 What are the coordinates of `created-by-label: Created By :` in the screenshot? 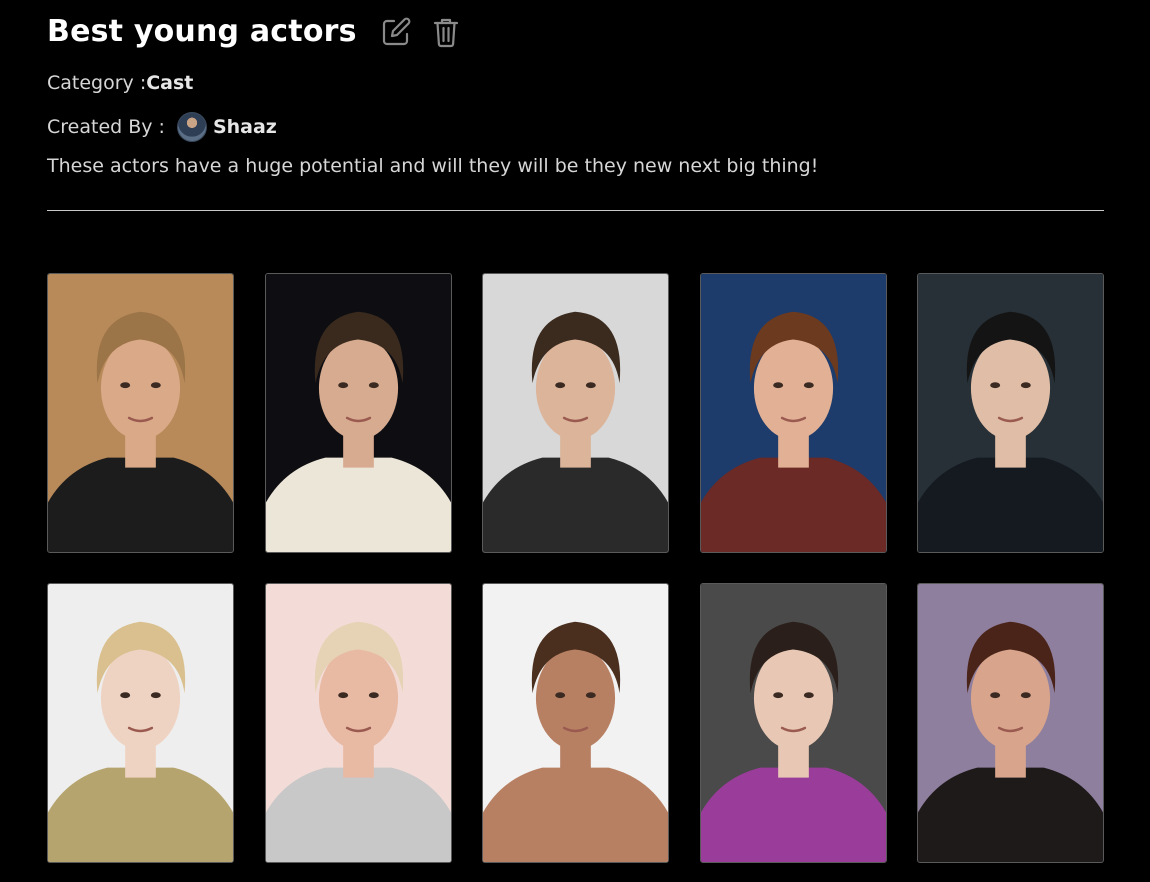 It's located at (106, 127).